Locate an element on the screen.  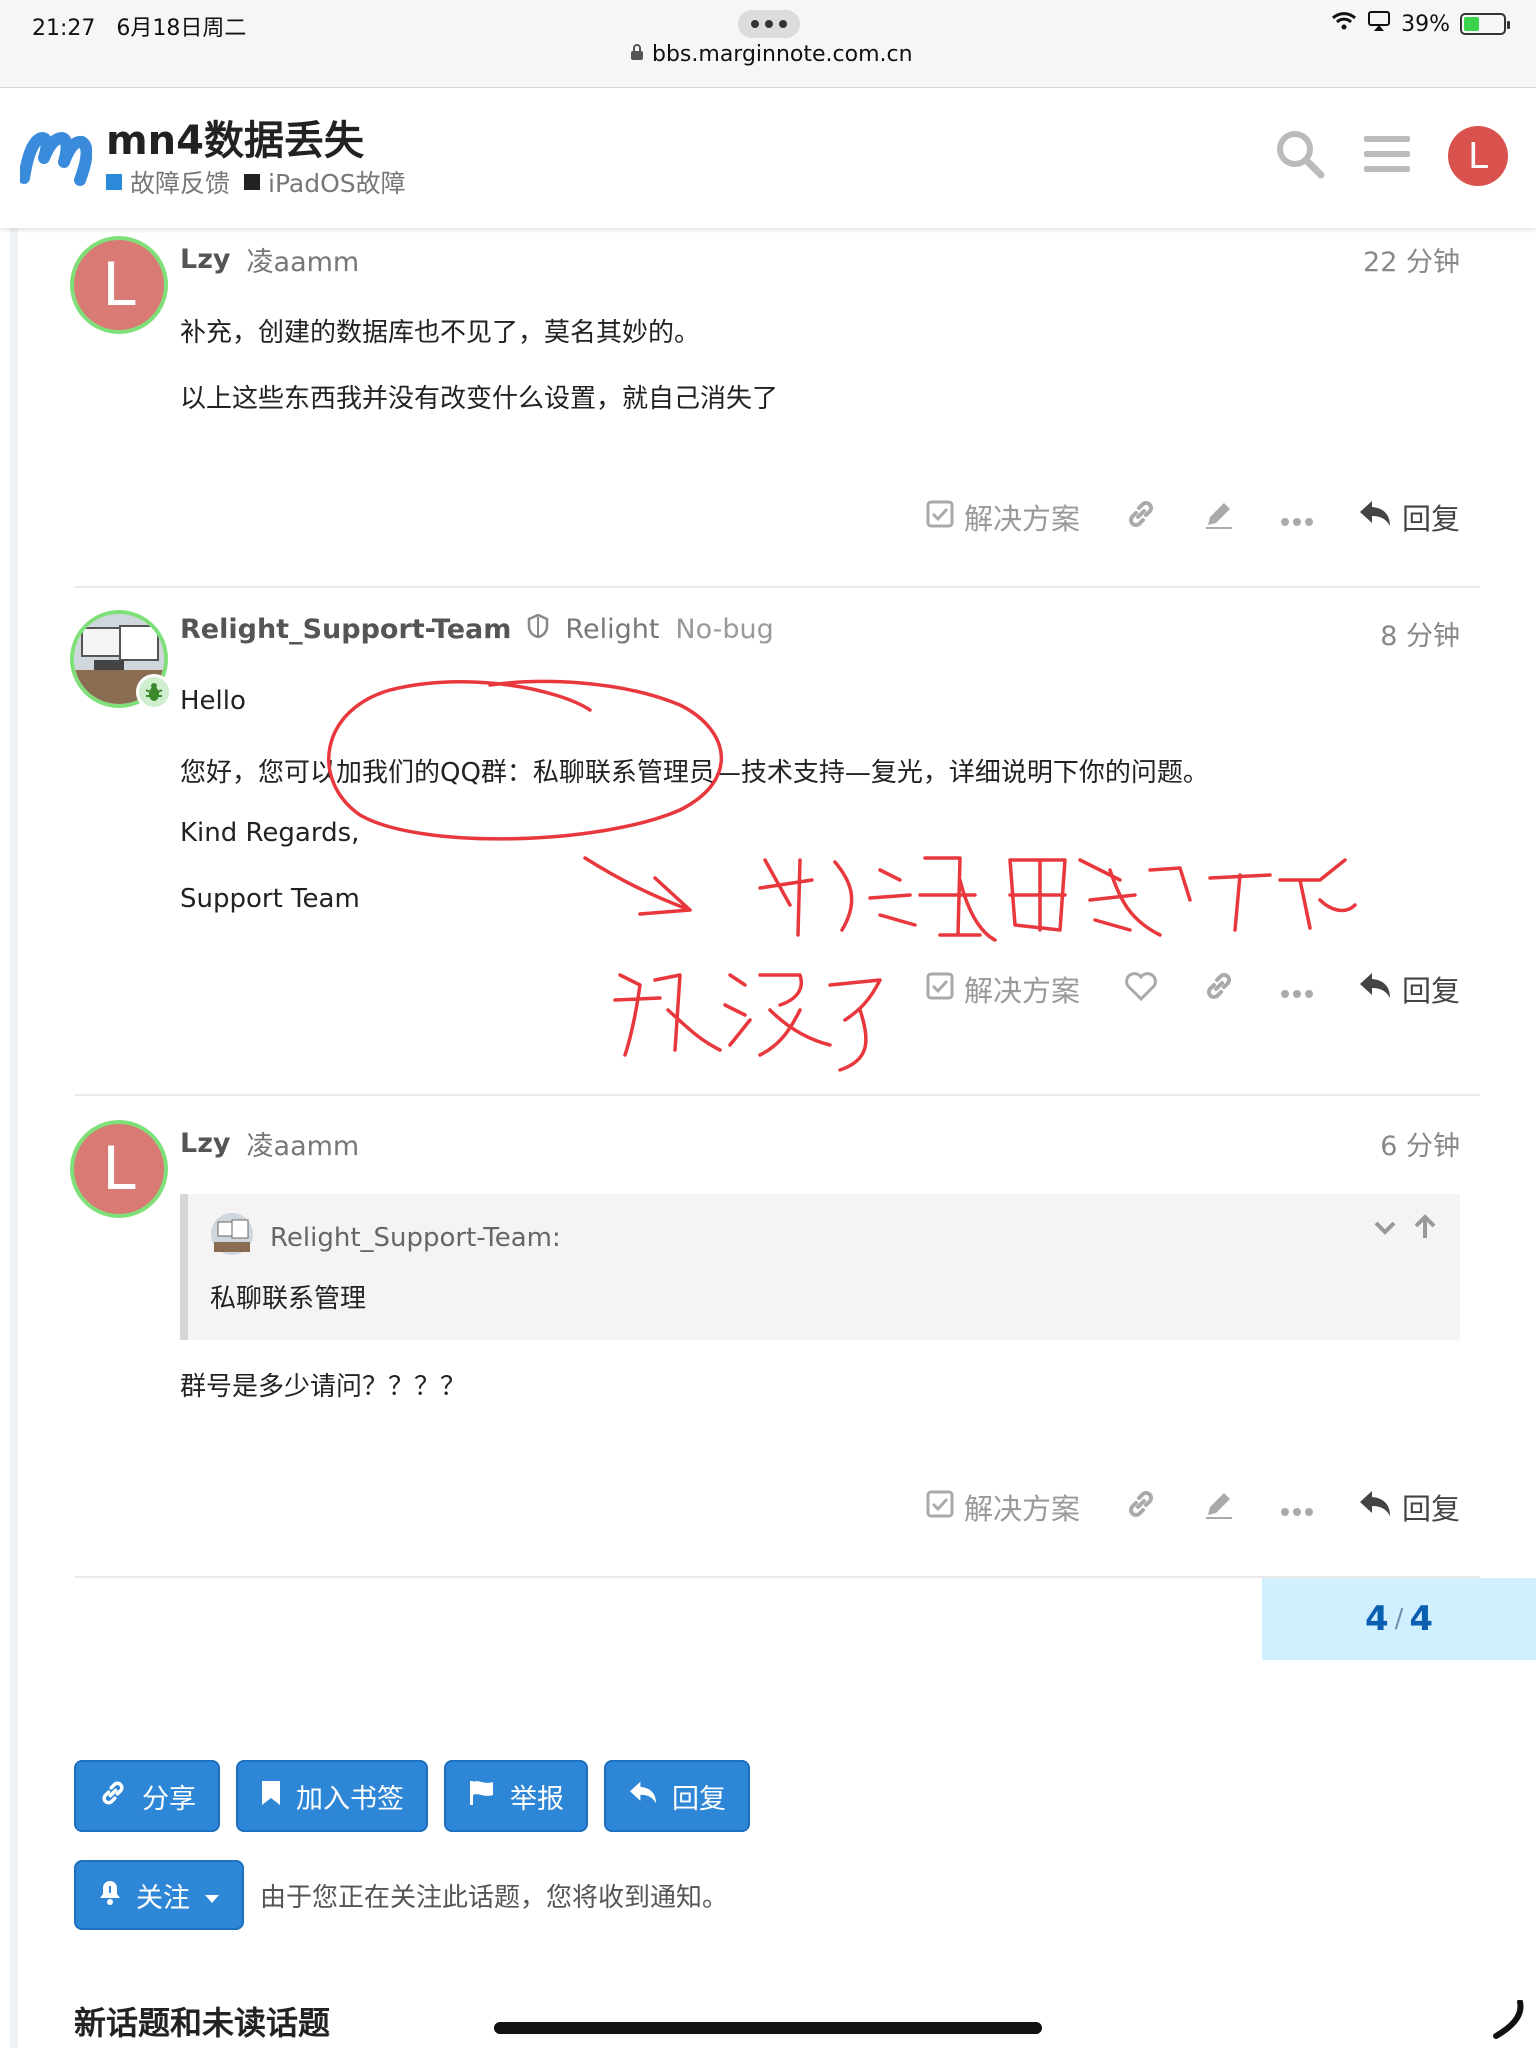
search-icon is located at coordinates (1300, 156).